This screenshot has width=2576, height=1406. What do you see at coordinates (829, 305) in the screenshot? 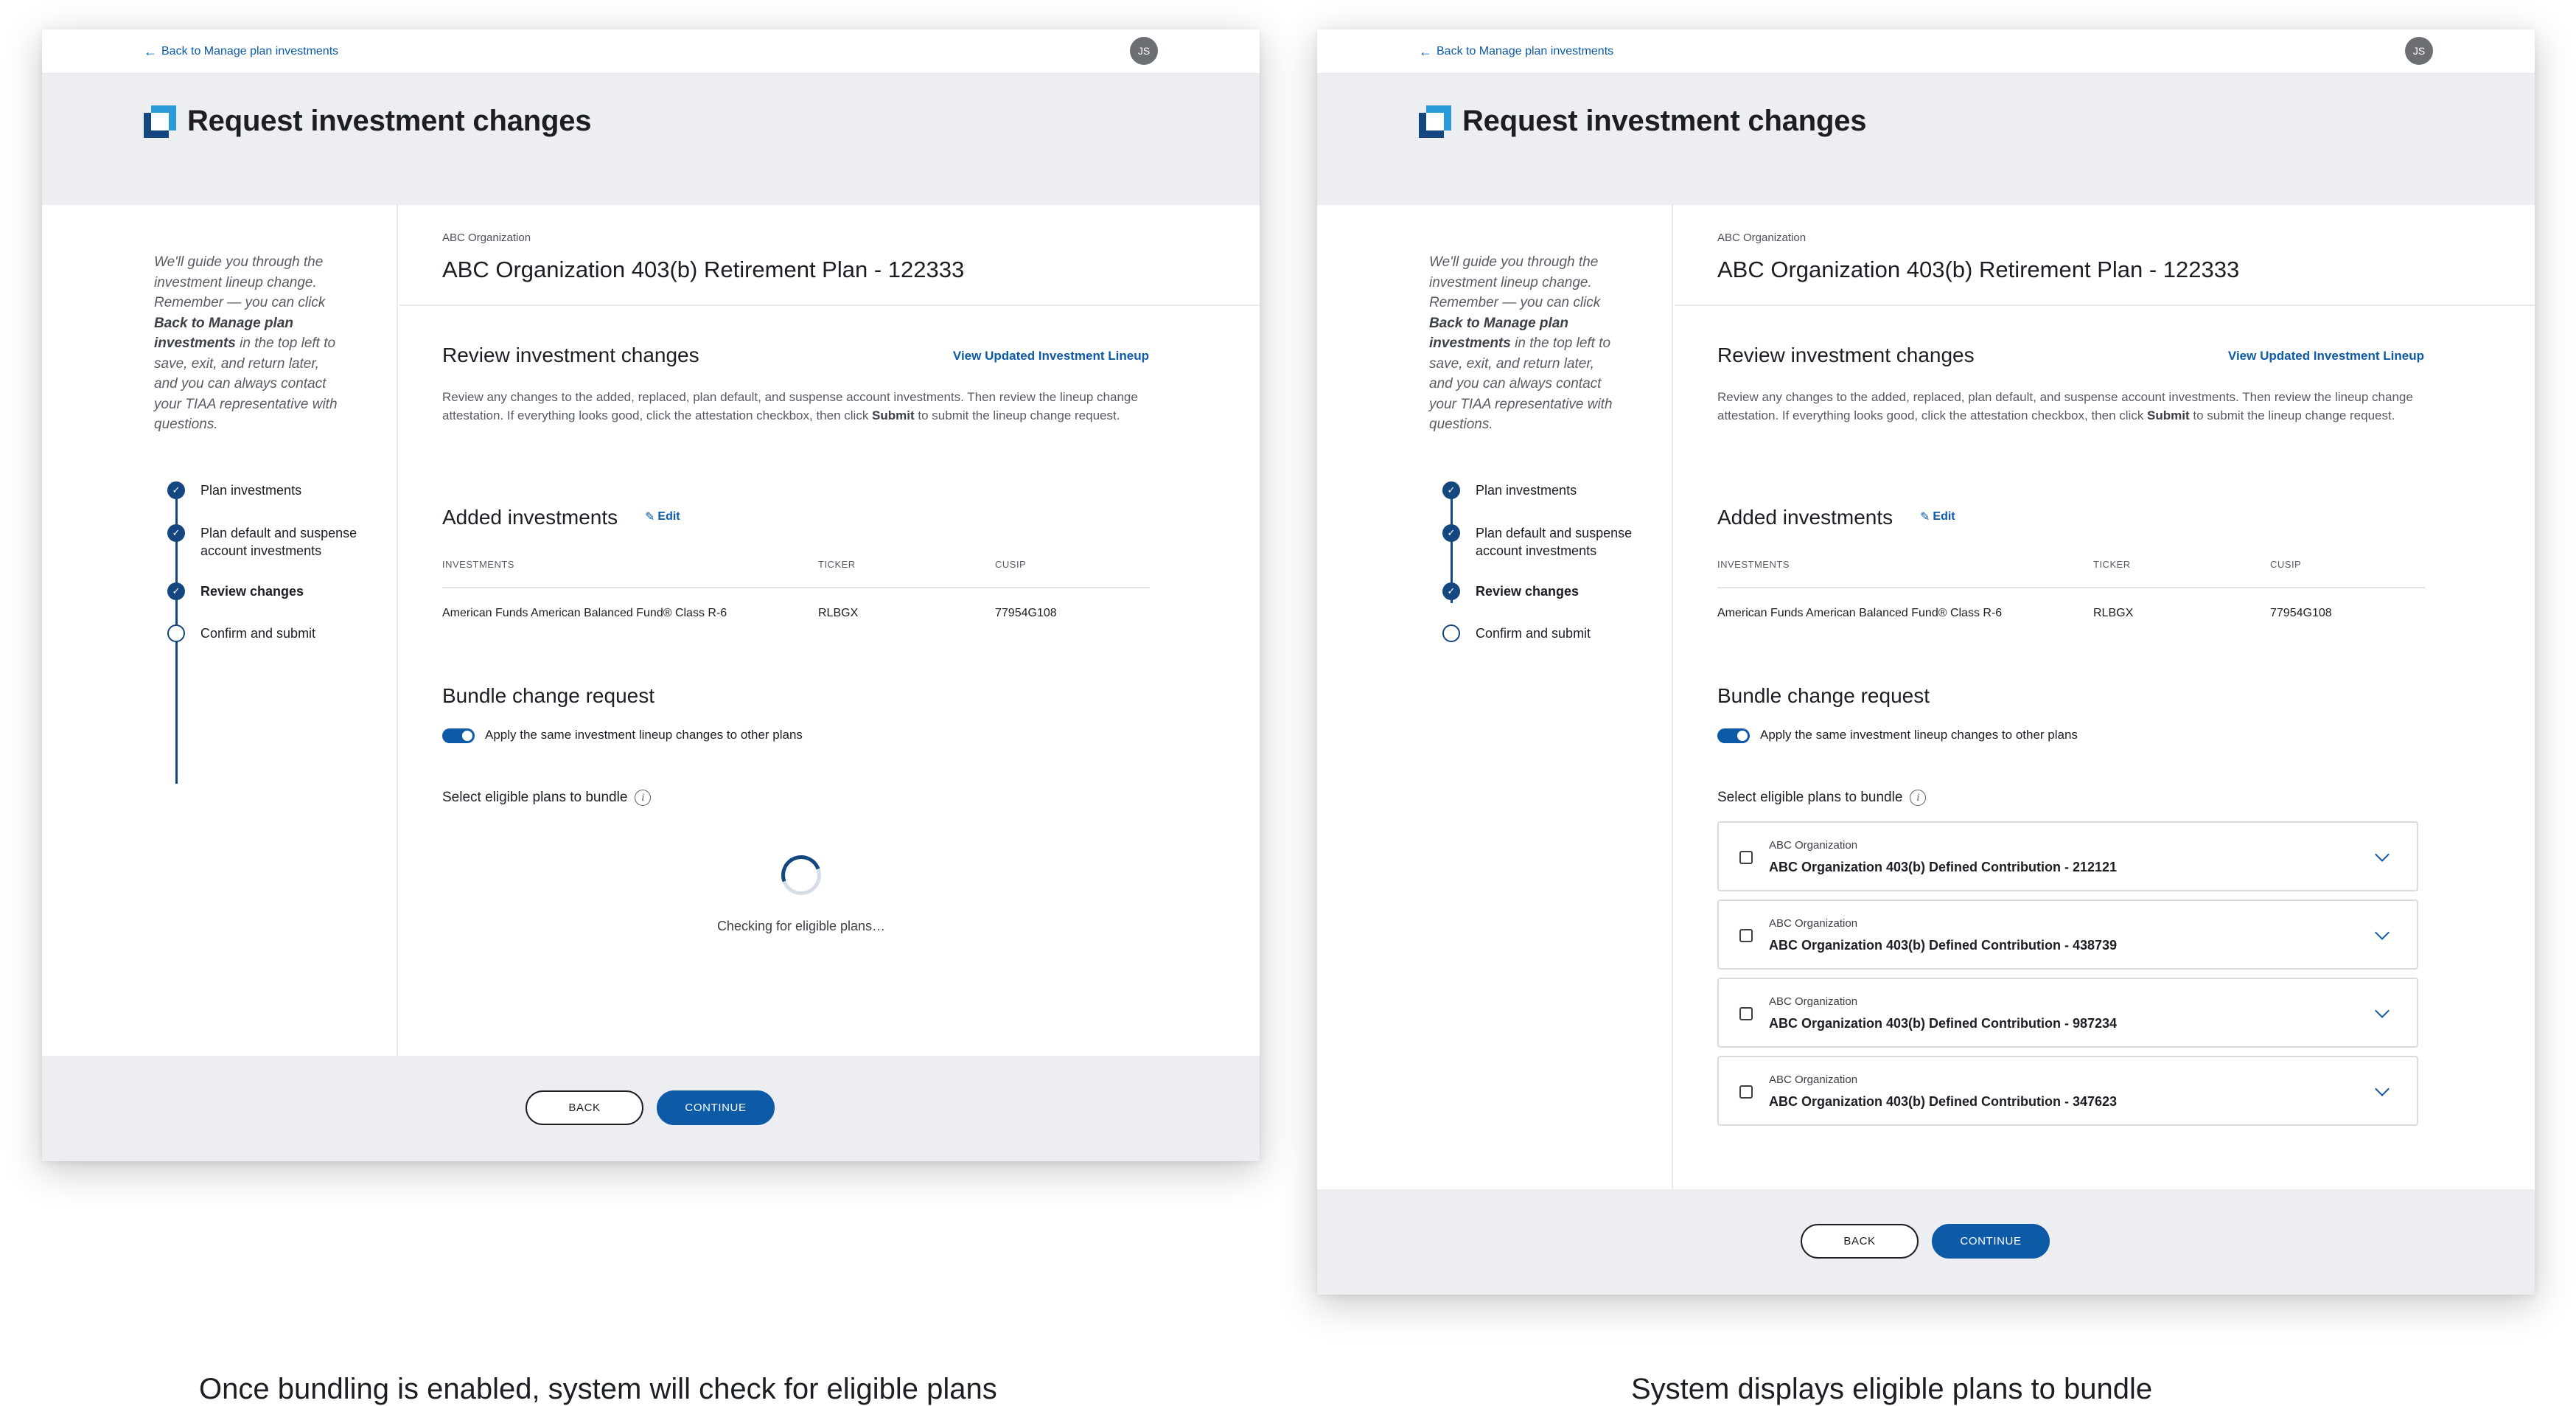
I see `divider` at bounding box center [829, 305].